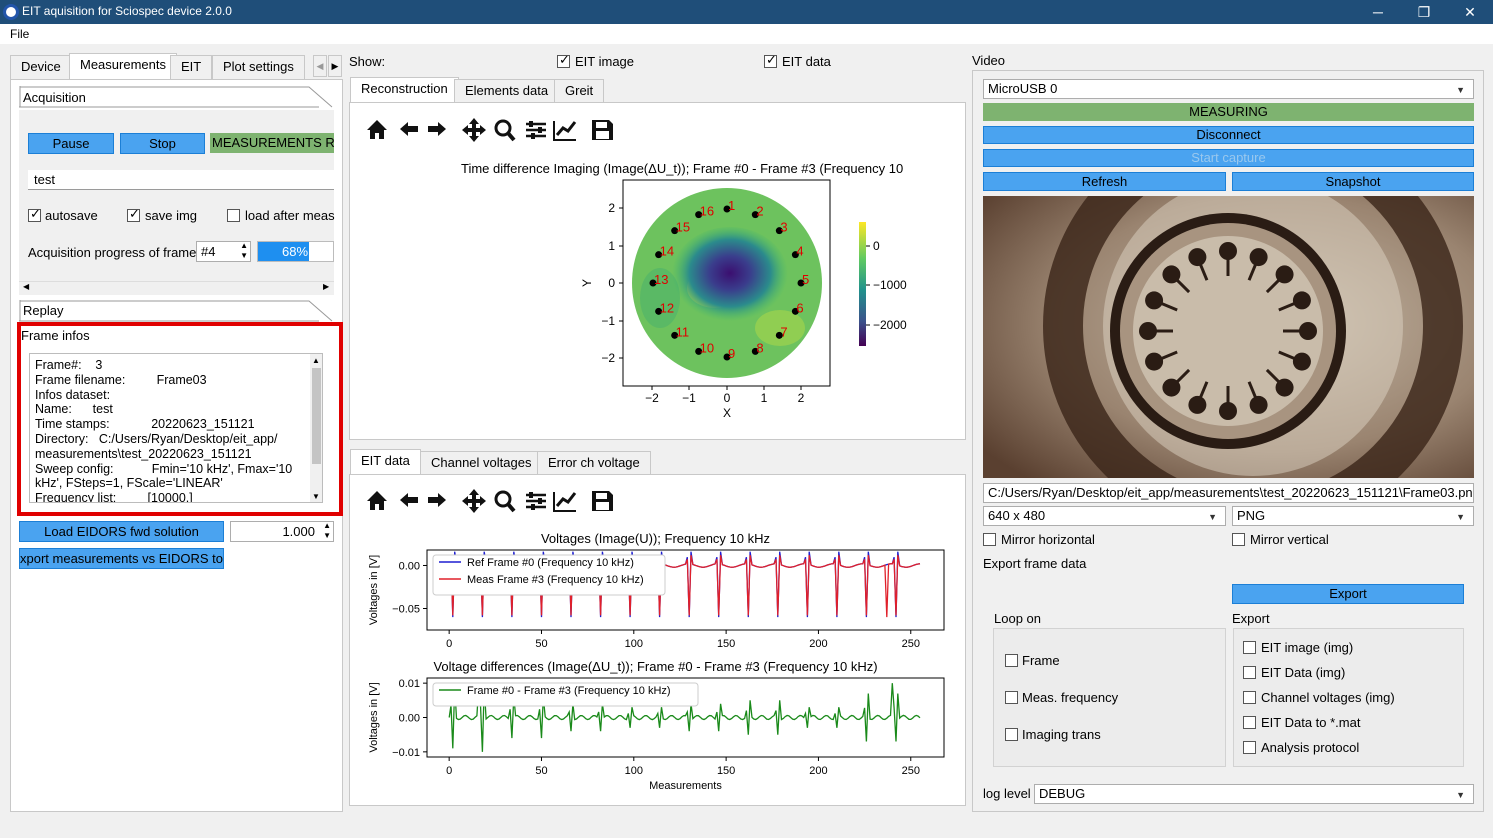  I want to click on electrode-label: 3, so click(783, 227).